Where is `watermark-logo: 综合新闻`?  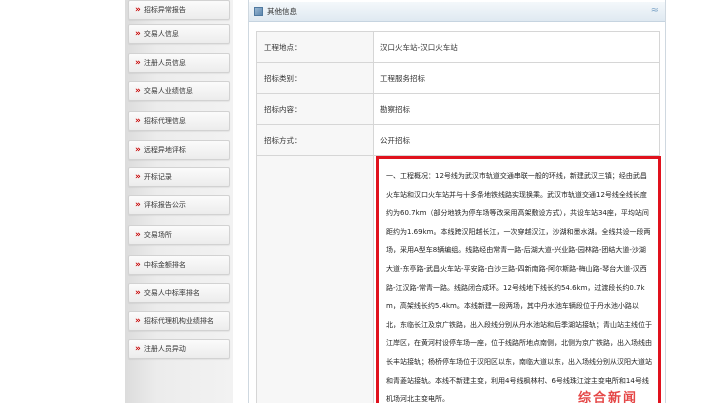
watermark-logo: 综合新闻 is located at coordinates (619, 396).